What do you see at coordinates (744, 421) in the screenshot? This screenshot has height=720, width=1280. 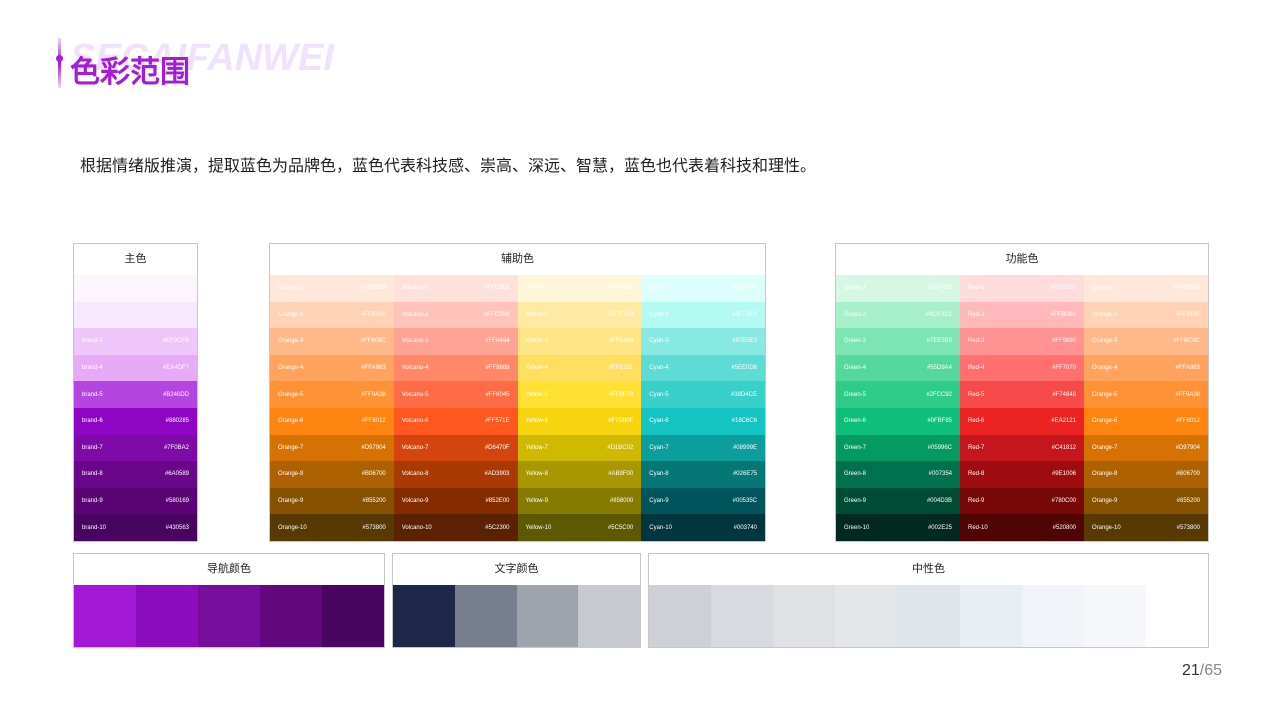 I see `swatch-hex: #18C6C6` at bounding box center [744, 421].